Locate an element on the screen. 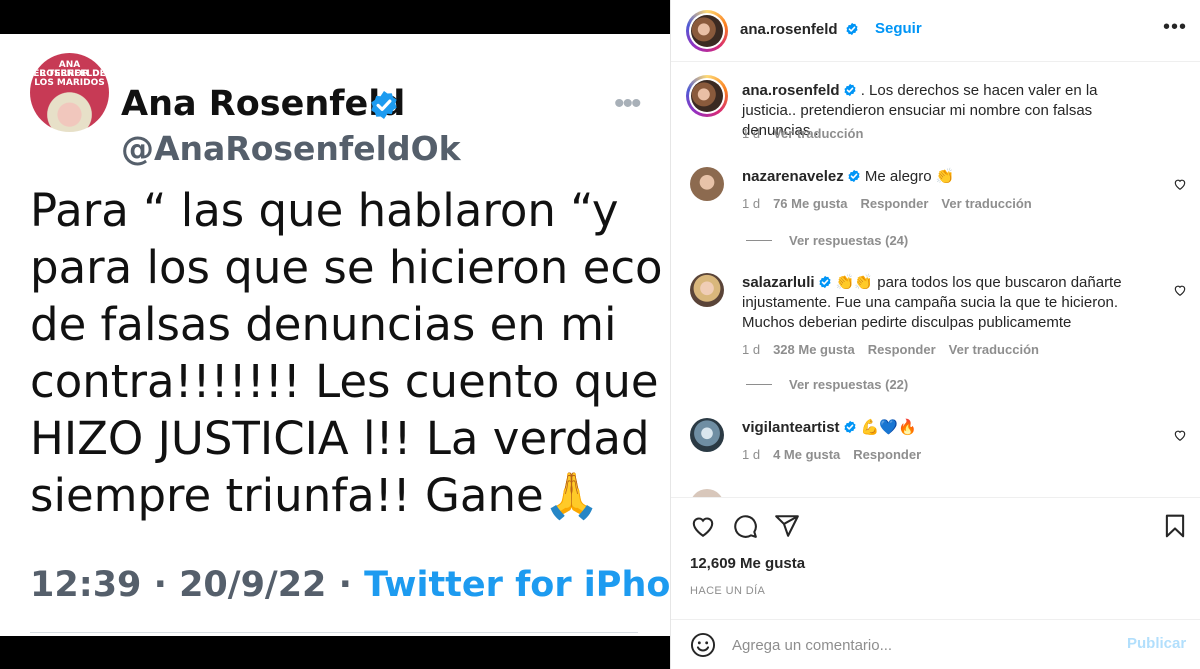 The height and width of the screenshot is (669, 1200). post-actions: 12,609 Me gusta HACE UN DÍA is located at coordinates (935, 558).